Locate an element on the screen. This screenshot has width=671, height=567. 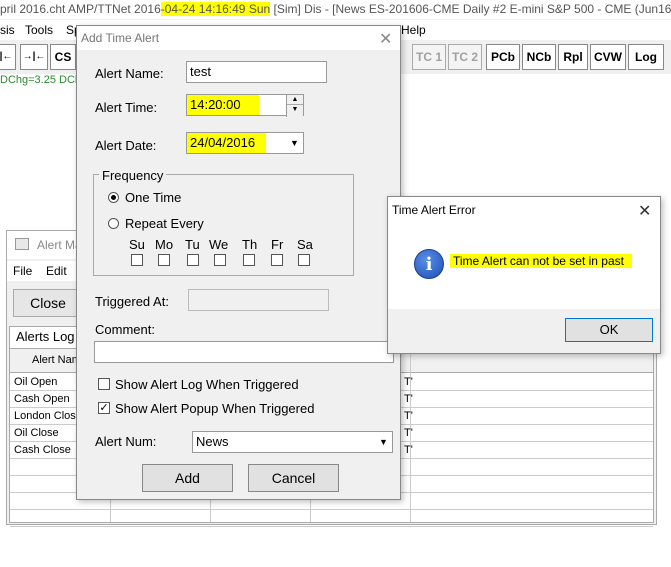
ok-button: OK is located at coordinates (609, 330).